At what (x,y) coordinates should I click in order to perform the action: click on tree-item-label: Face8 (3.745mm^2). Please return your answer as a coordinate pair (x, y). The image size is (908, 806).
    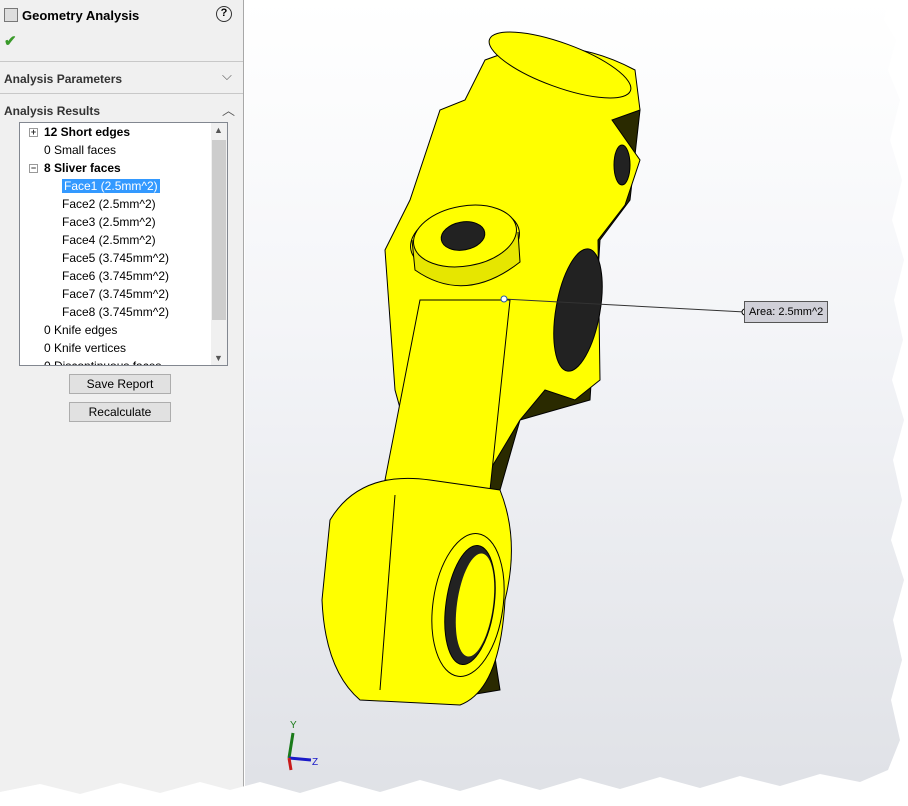
    Looking at the image, I should click on (116, 312).